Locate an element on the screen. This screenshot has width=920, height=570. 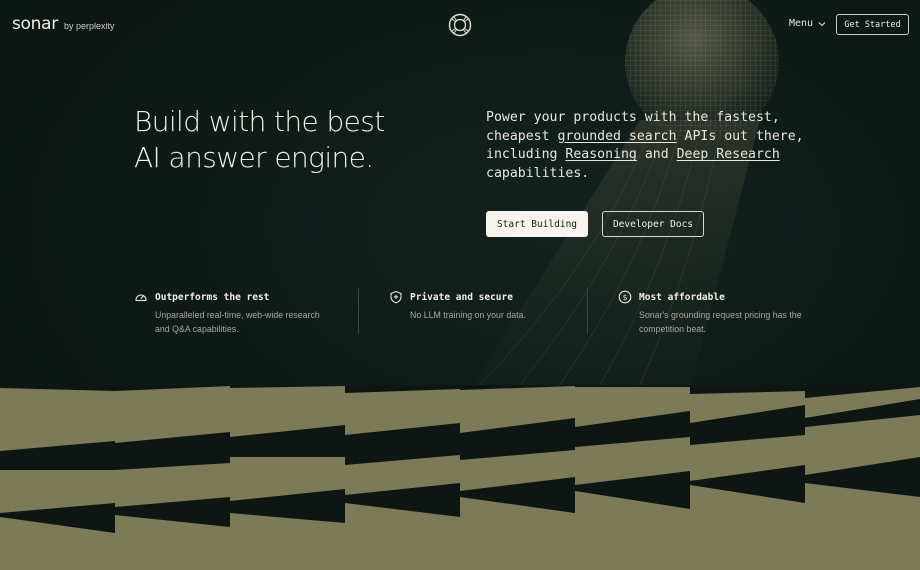
start-building-button: Start Building is located at coordinates (537, 224).